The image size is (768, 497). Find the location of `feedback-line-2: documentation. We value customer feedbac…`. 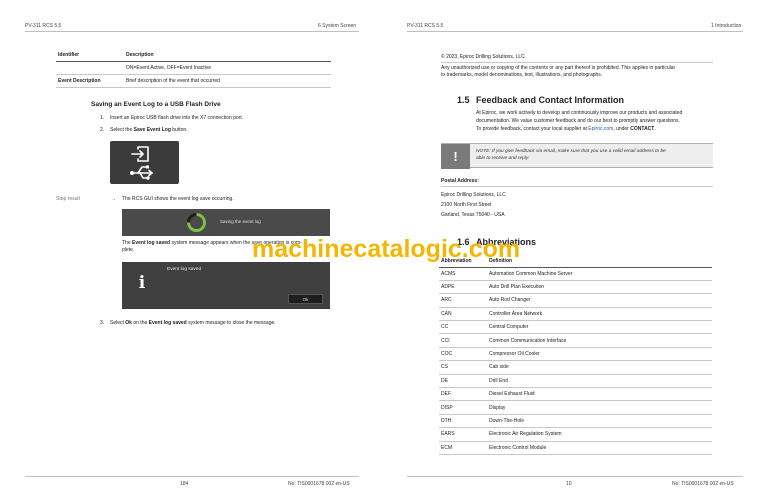

feedback-line-2: documentation. We value customer feedbac… is located at coordinates (578, 121).